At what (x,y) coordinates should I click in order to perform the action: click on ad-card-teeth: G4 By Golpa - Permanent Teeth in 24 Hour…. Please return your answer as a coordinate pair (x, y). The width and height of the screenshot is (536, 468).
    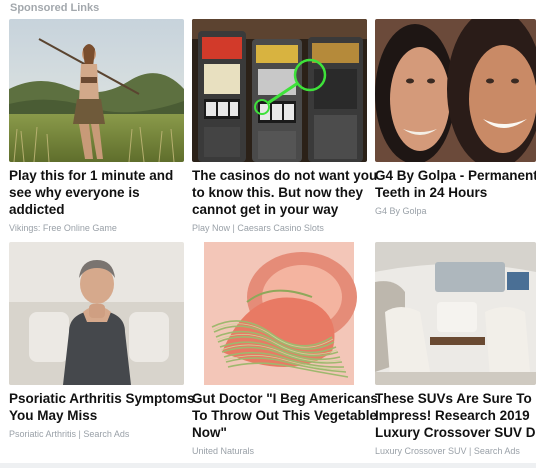
    Looking at the image, I should click on (455, 117).